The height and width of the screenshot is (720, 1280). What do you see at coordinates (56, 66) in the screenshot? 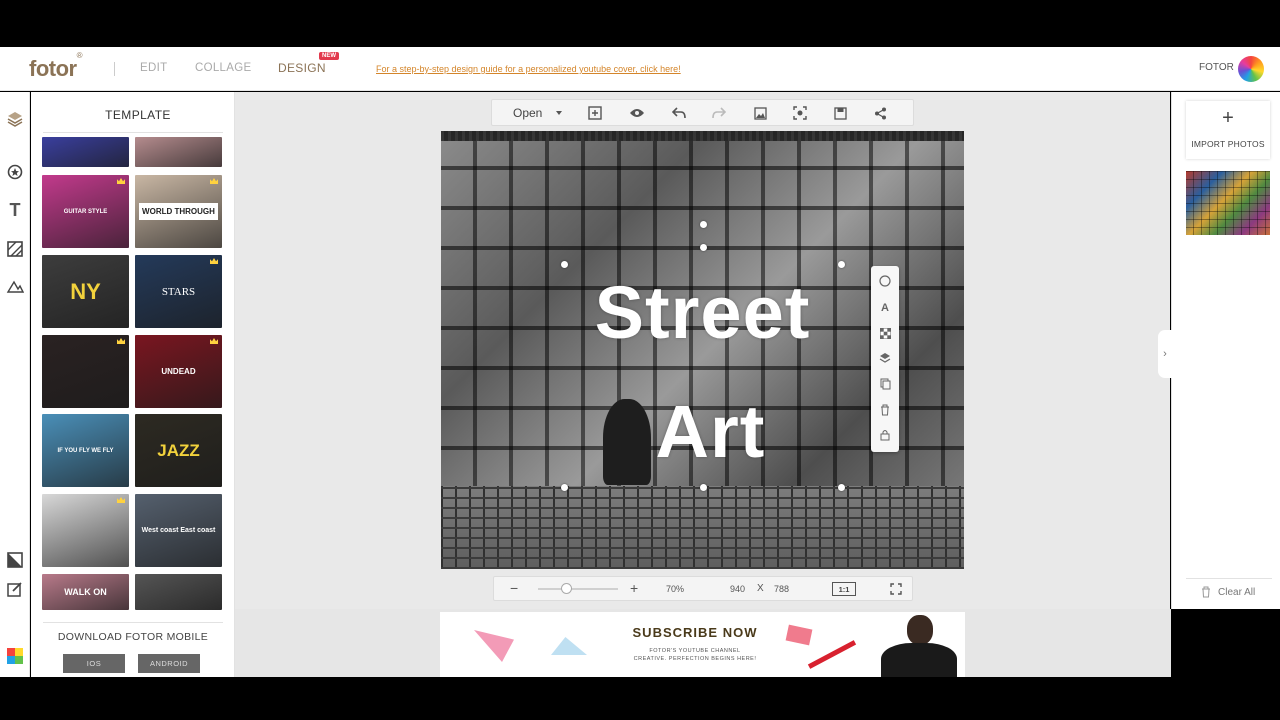
I see `fotor-logo: fotor®` at bounding box center [56, 66].